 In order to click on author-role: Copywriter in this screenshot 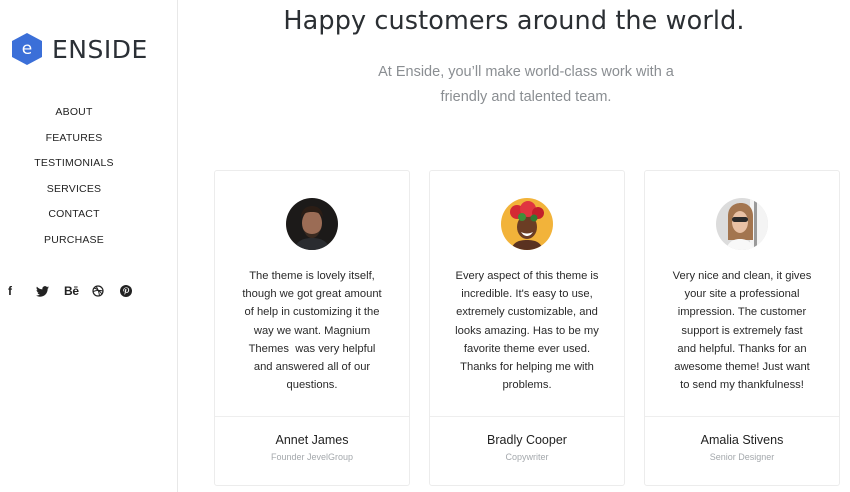, I will do `click(527, 457)`.